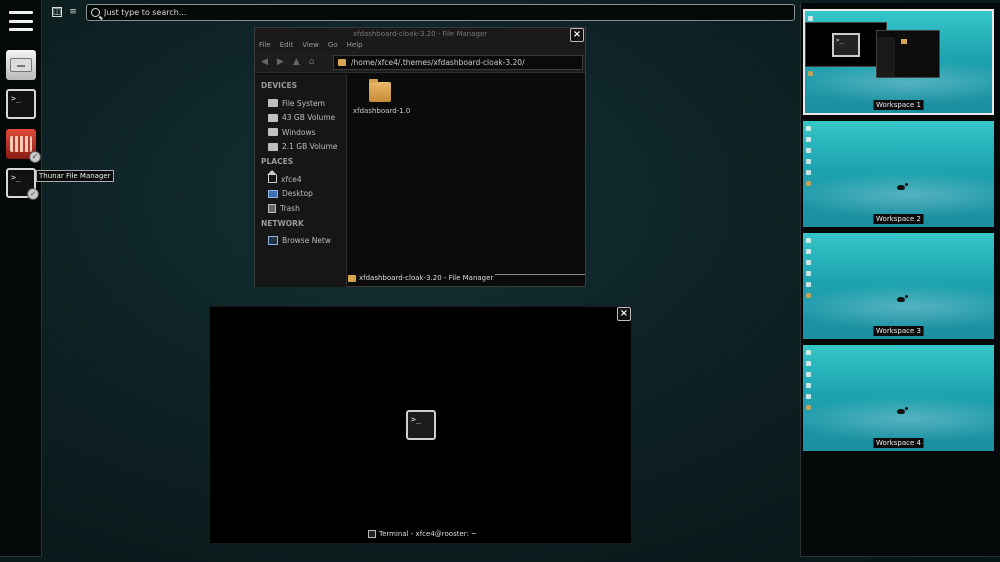 The height and width of the screenshot is (562, 1000). Describe the element at coordinates (23, 146) in the screenshot. I see `settings-icon: ✓` at that location.